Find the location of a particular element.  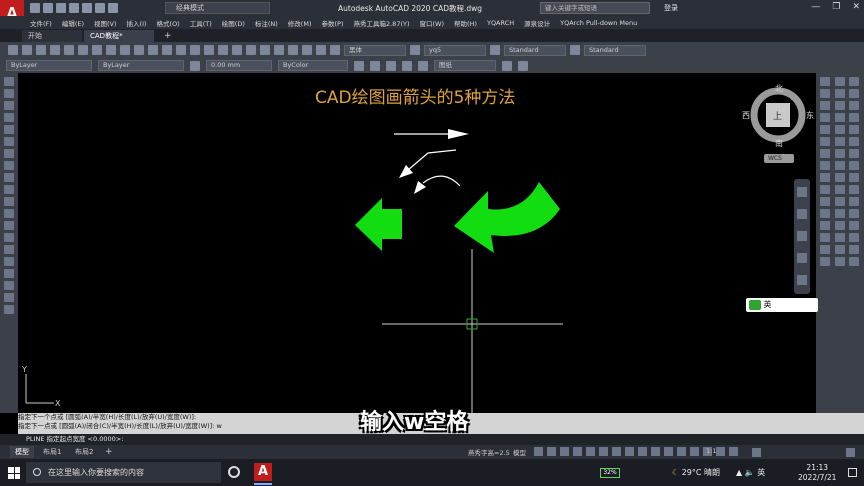

pan-nav-icon is located at coordinates (802, 214).